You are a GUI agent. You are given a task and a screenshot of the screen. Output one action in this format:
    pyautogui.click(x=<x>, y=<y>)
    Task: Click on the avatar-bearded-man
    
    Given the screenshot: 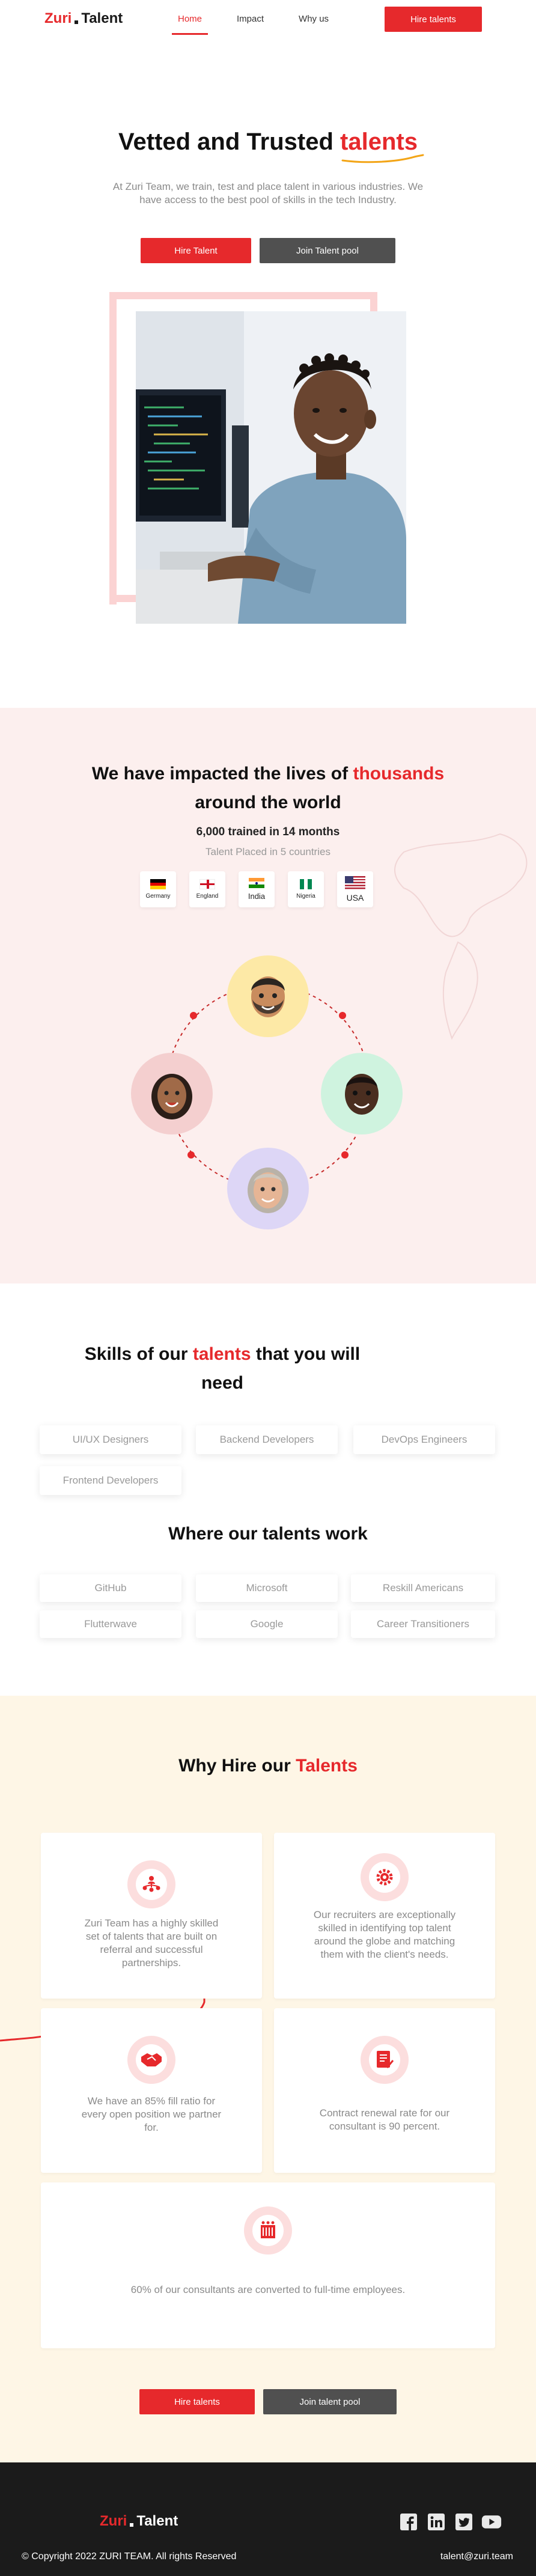 What is the action you would take?
    pyautogui.click(x=268, y=996)
    